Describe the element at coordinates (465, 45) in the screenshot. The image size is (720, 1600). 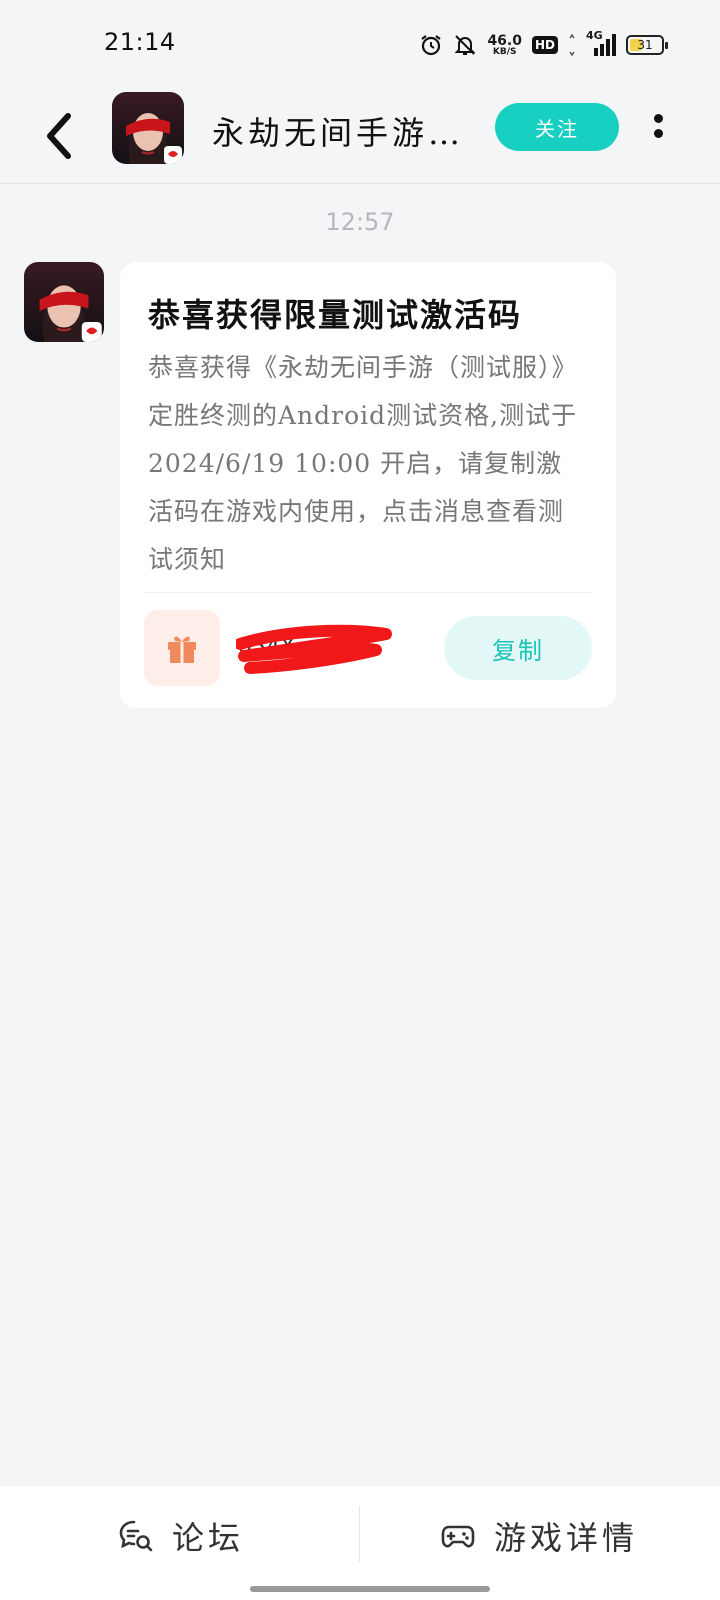
I see `bell-mute-icon` at that location.